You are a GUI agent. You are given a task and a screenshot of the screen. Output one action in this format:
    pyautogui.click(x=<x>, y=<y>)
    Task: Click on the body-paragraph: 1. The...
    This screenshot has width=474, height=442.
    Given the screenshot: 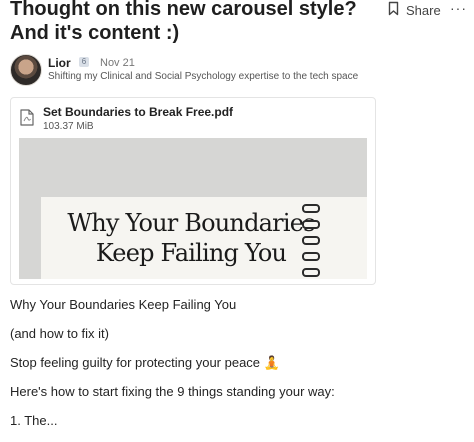 What is the action you would take?
    pyautogui.click(x=34, y=420)
    